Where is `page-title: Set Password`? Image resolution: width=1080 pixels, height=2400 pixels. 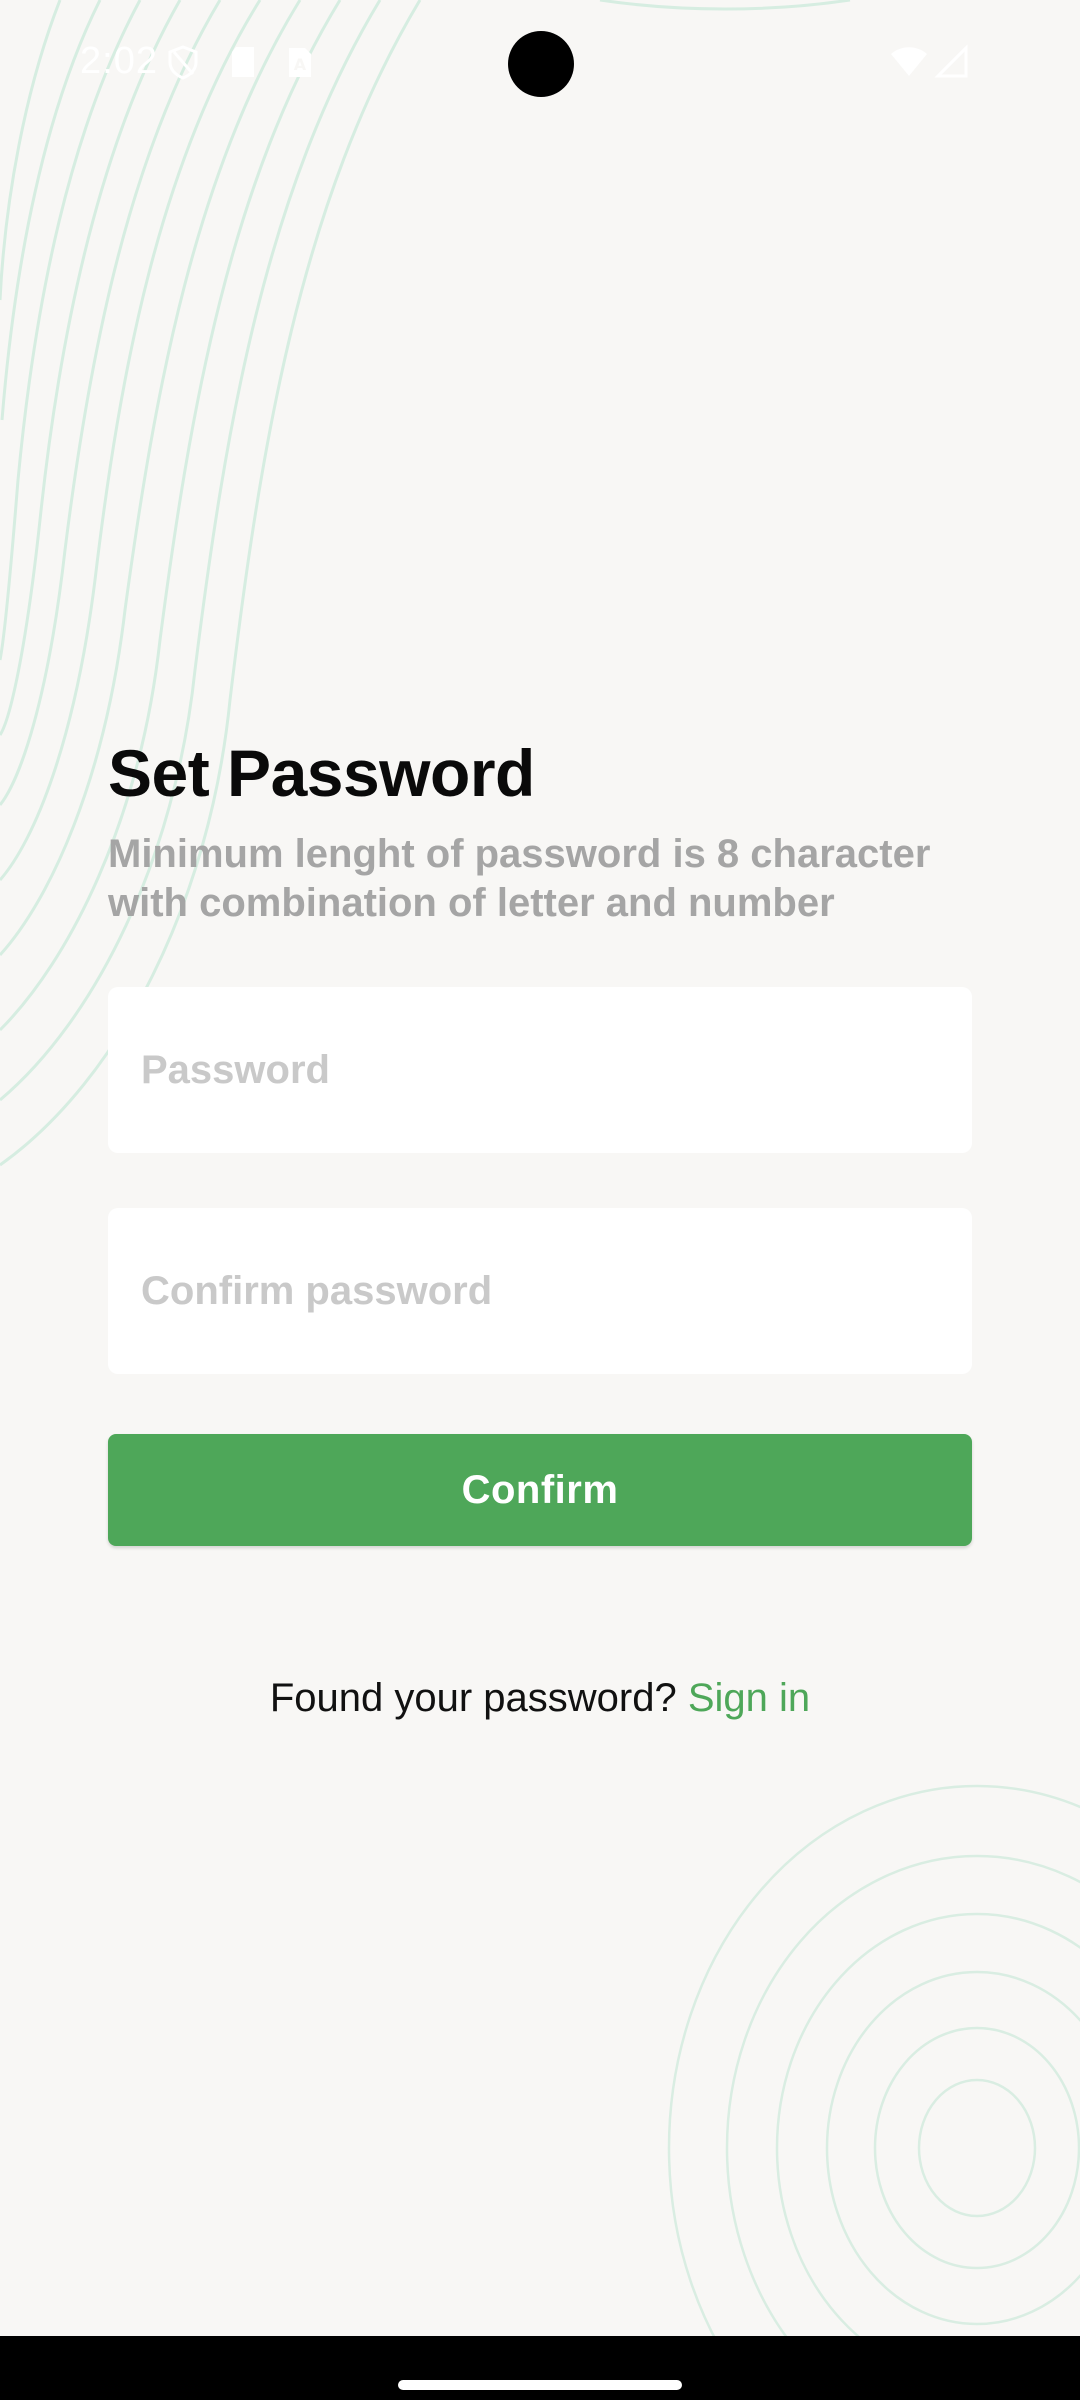
page-title: Set Password is located at coordinates (321, 773).